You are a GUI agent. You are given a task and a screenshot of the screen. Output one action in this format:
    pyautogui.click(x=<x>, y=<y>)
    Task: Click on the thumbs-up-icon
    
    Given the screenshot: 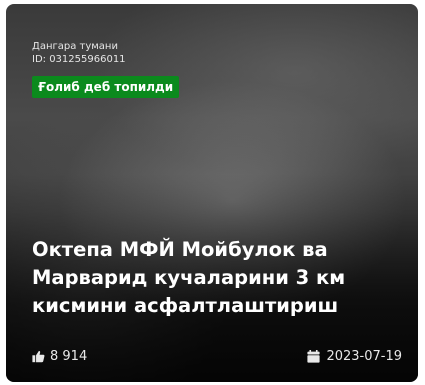 What is the action you would take?
    pyautogui.click(x=38, y=356)
    